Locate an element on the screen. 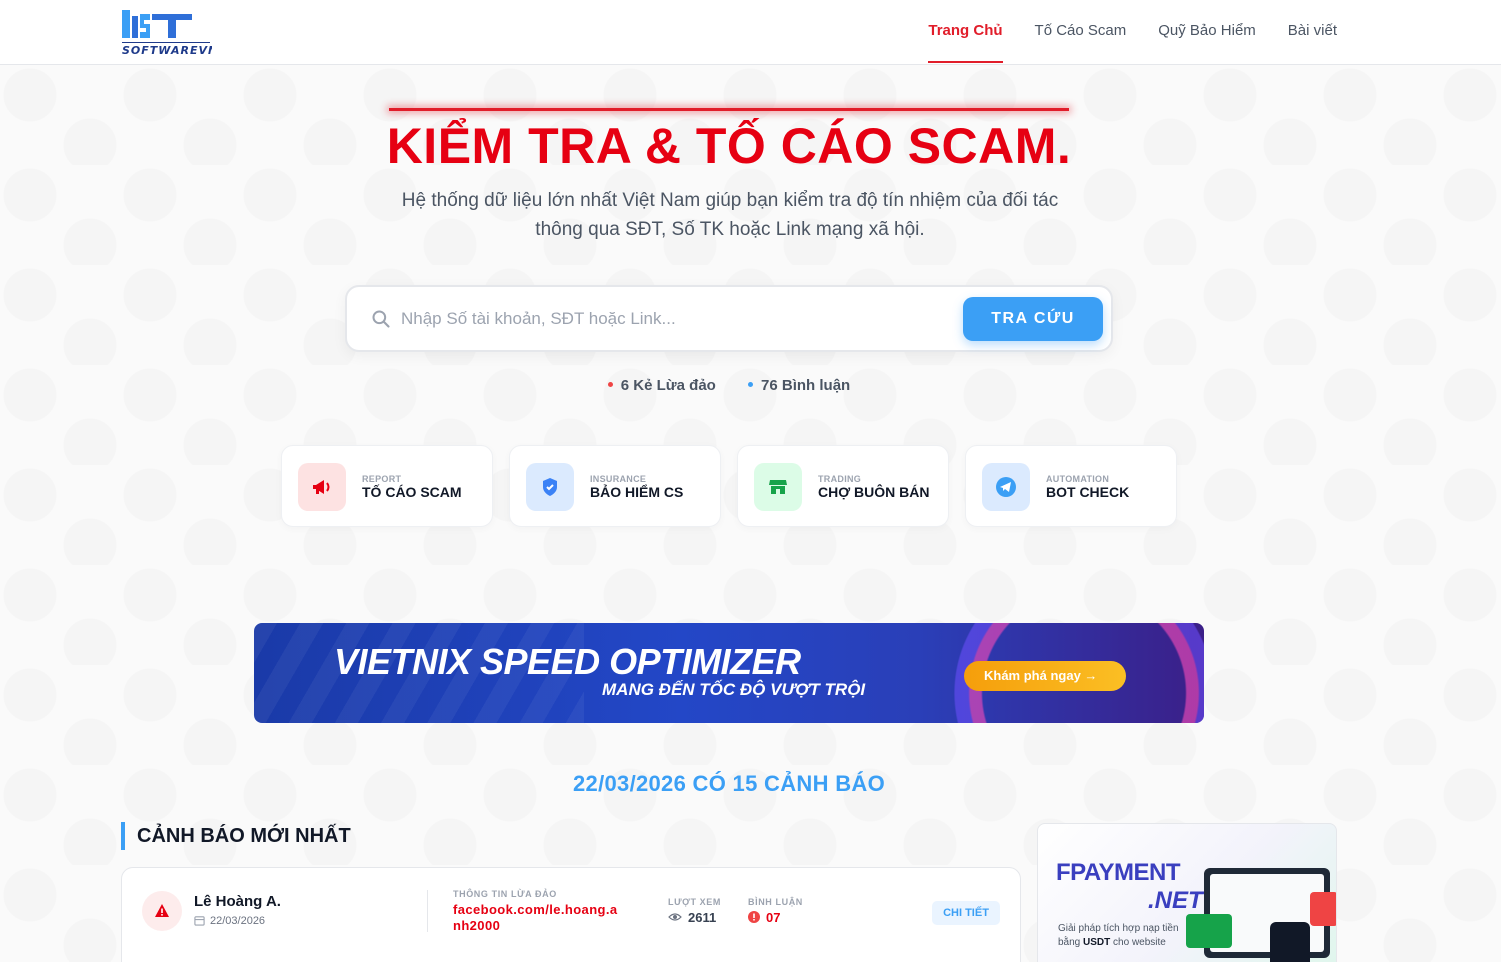  info-label: THÔNG TIN LỪA ĐẢO is located at coordinates (505, 894).